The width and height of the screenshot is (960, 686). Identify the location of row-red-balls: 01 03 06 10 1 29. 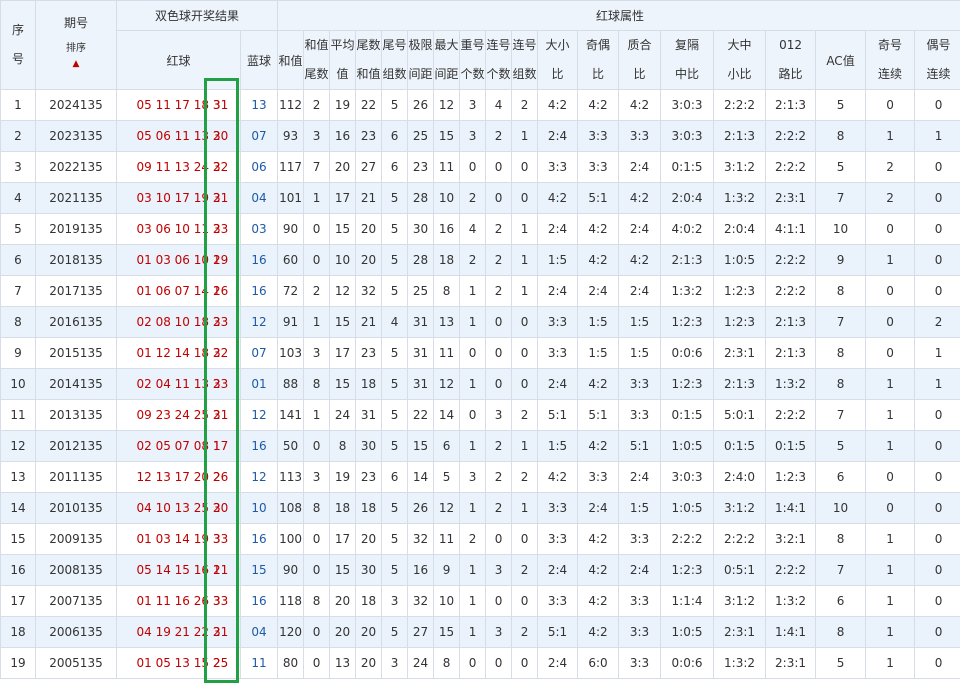
(178, 260).